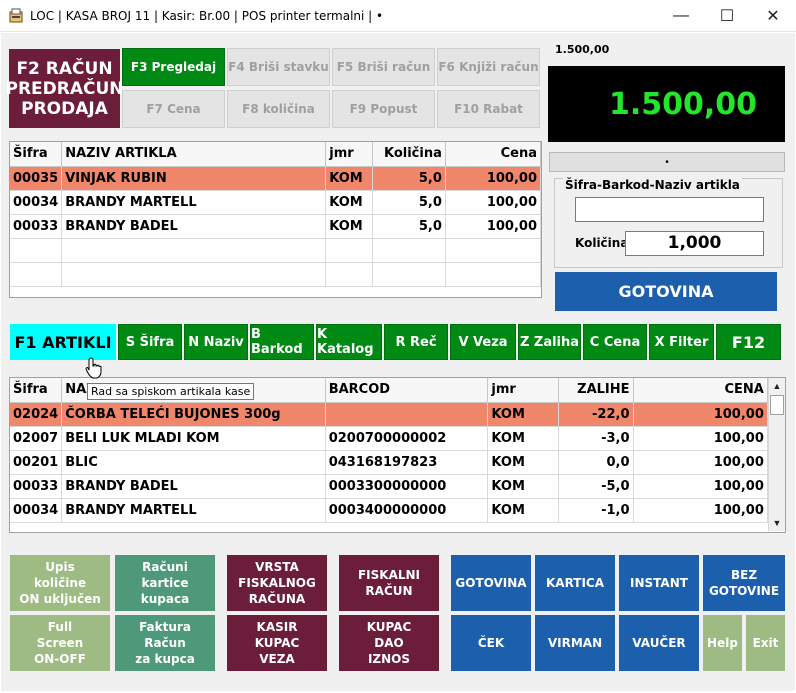  Describe the element at coordinates (407, 390) in the screenshot. I see `col-header-barcod: BARCOD` at that location.